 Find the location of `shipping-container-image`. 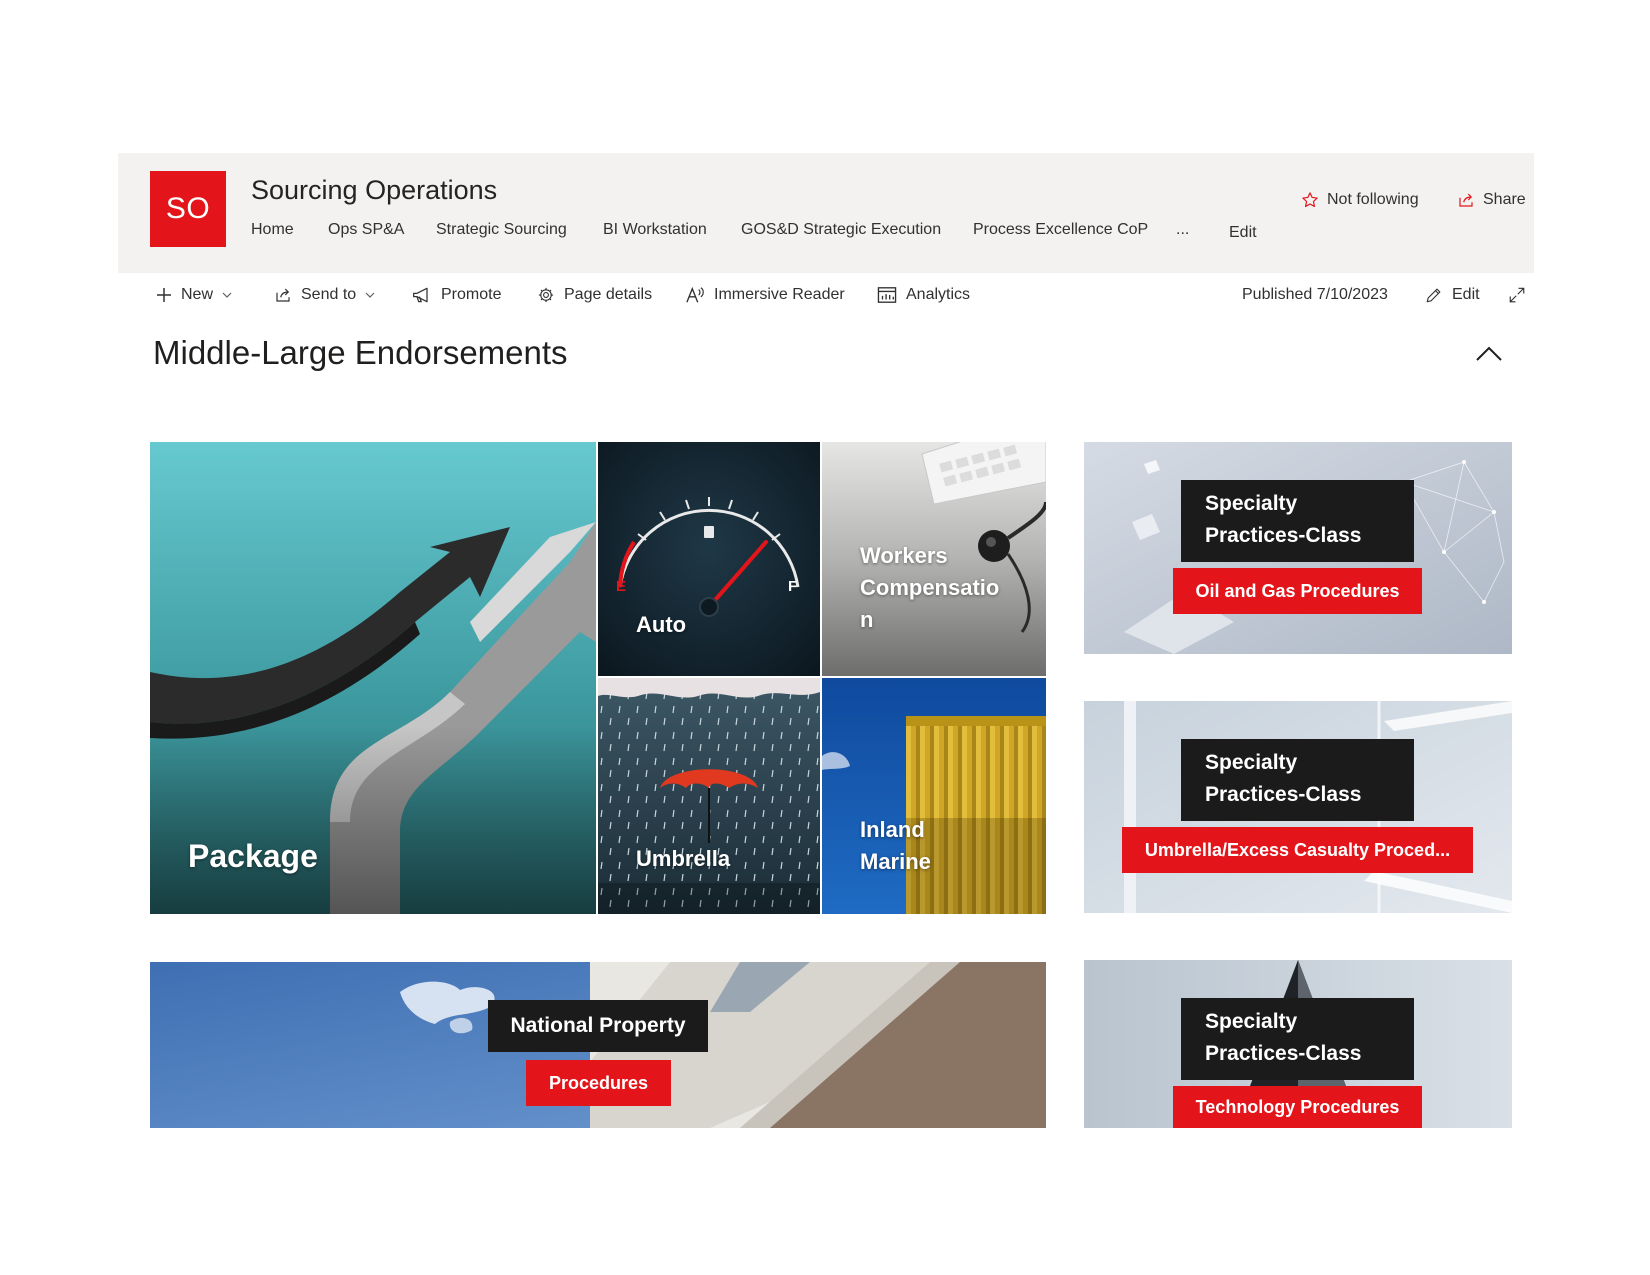

shipping-container-image is located at coordinates (934, 796).